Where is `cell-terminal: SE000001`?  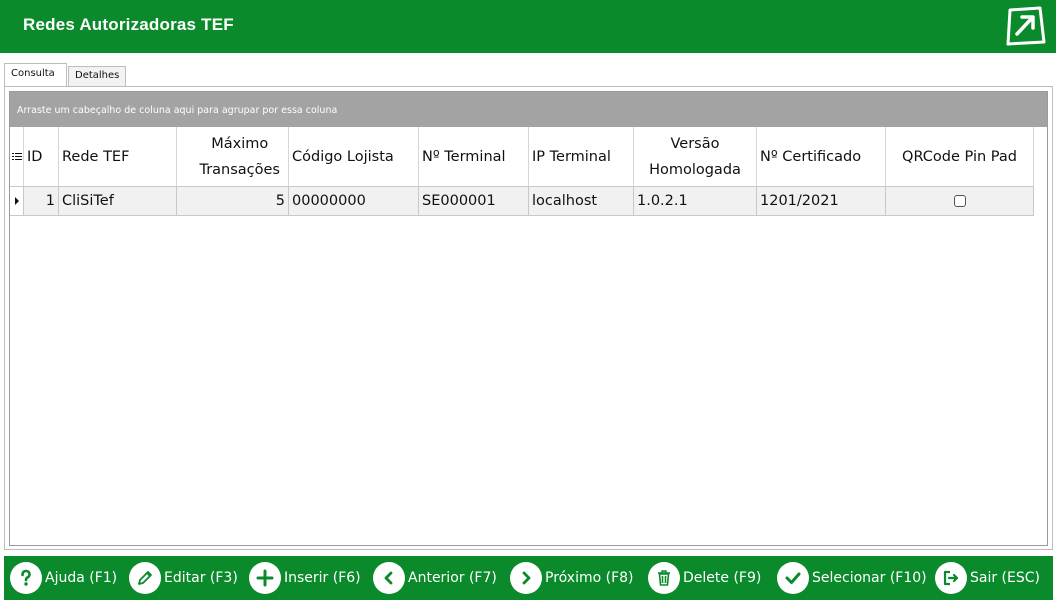 cell-terminal: SE000001 is located at coordinates (474, 201).